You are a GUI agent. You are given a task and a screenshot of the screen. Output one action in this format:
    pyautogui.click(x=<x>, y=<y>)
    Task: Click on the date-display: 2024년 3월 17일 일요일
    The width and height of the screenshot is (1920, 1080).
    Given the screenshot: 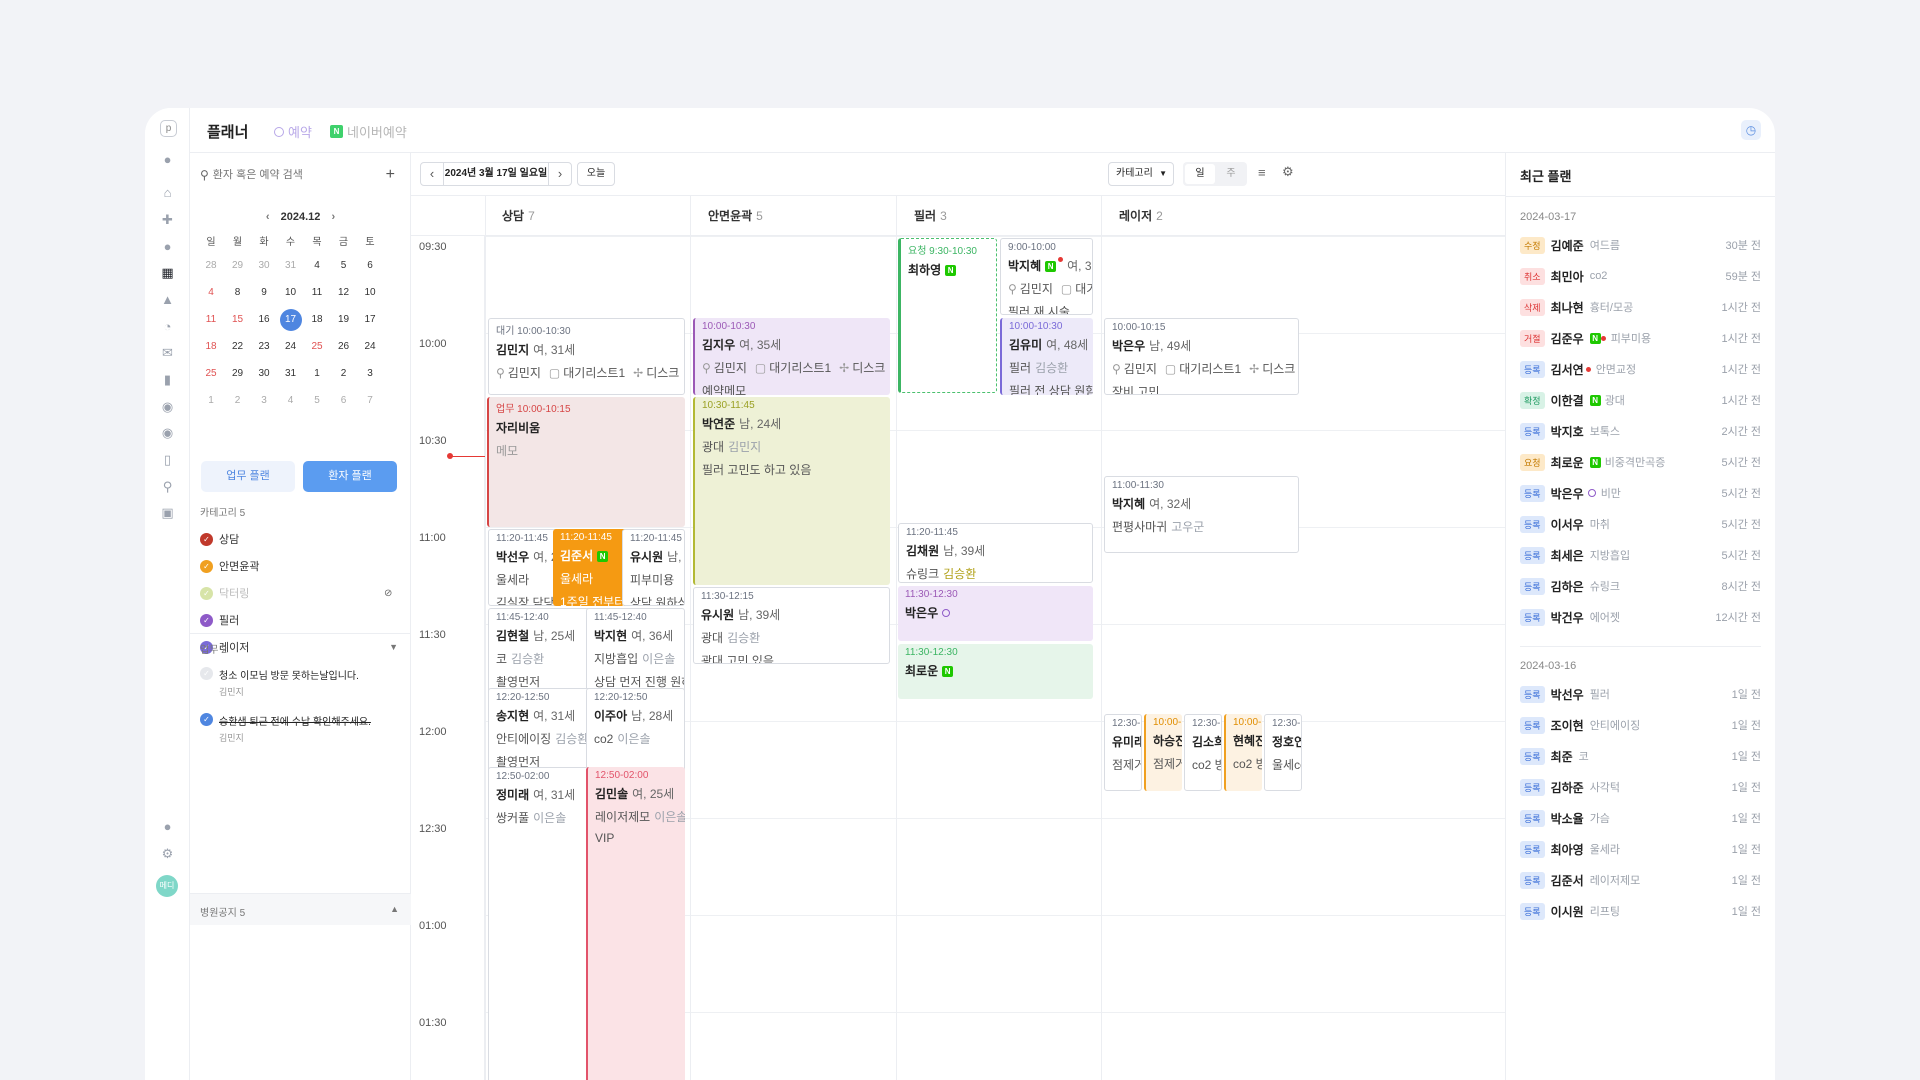 What is the action you would take?
    pyautogui.click(x=496, y=174)
    